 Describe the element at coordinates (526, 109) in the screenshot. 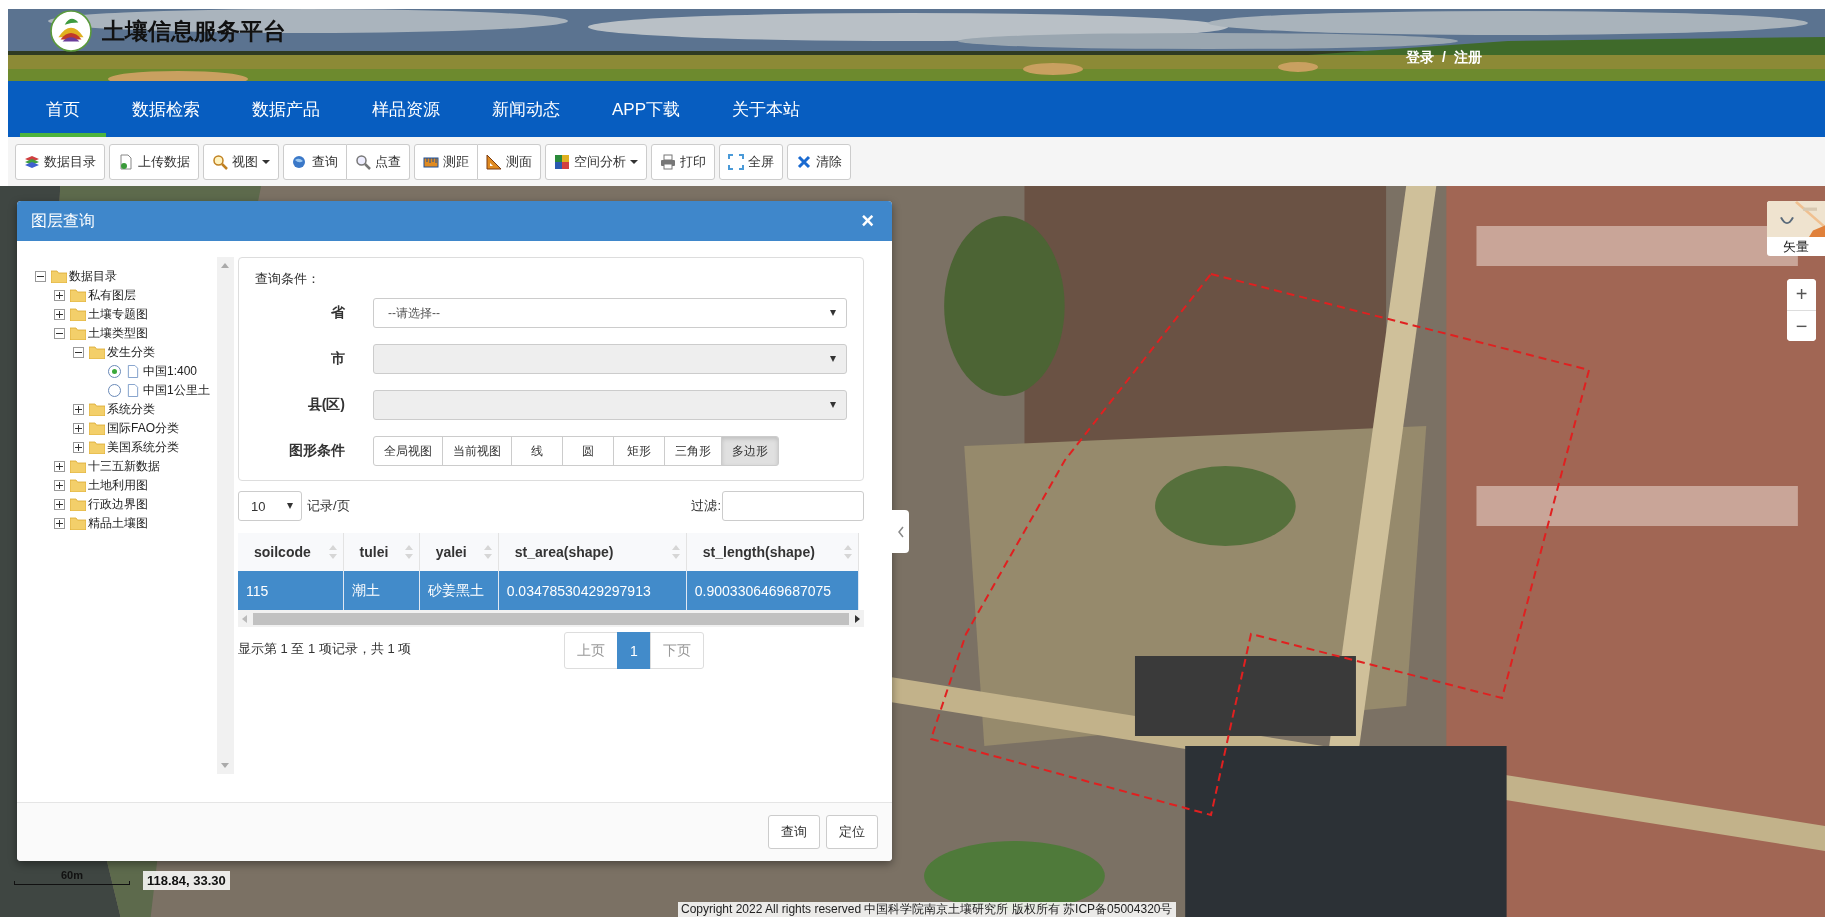

I see `nav-item: 新闻动态` at that location.